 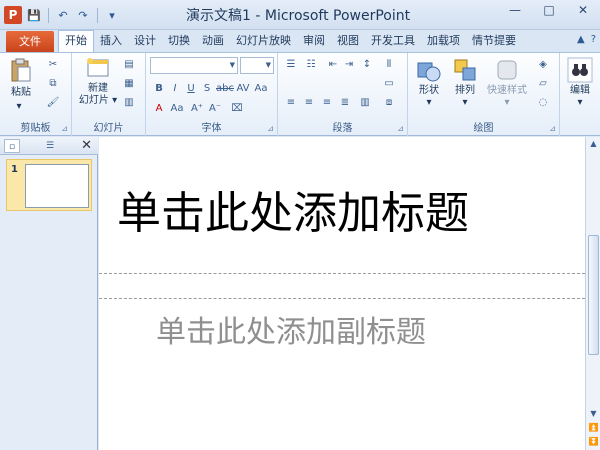 What do you see at coordinates (389, 65) in the screenshot?
I see `text-direction-icon: ⫴` at bounding box center [389, 65].